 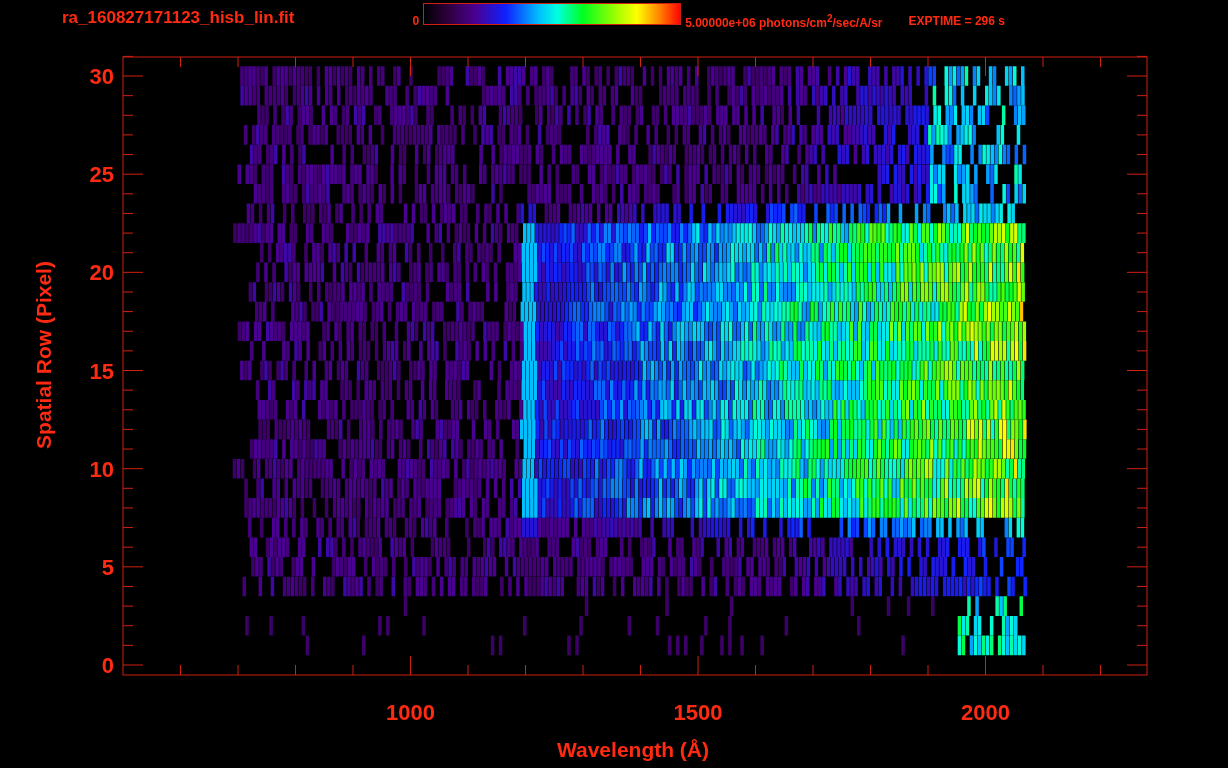 I want to click on y-tick-label: 25, so click(x=101, y=175).